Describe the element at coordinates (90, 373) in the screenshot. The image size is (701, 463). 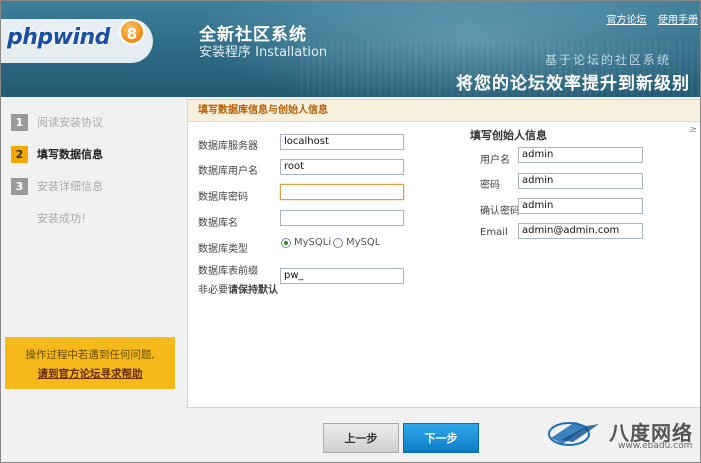
I see `help-forum-link: 请到官方论坛寻求帮助` at that location.